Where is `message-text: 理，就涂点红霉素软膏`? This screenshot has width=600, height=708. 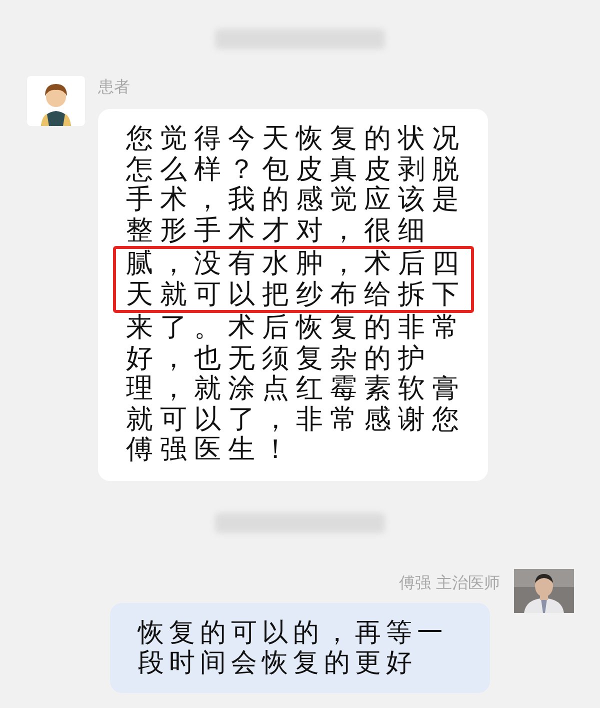 message-text: 理，就涂点红霉素软膏 is located at coordinates (296, 389).